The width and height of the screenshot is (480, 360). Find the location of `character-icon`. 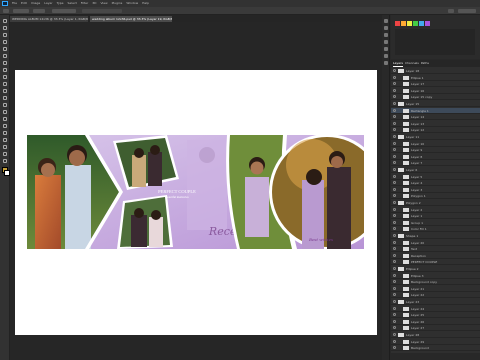

character-icon is located at coordinates (386, 63).